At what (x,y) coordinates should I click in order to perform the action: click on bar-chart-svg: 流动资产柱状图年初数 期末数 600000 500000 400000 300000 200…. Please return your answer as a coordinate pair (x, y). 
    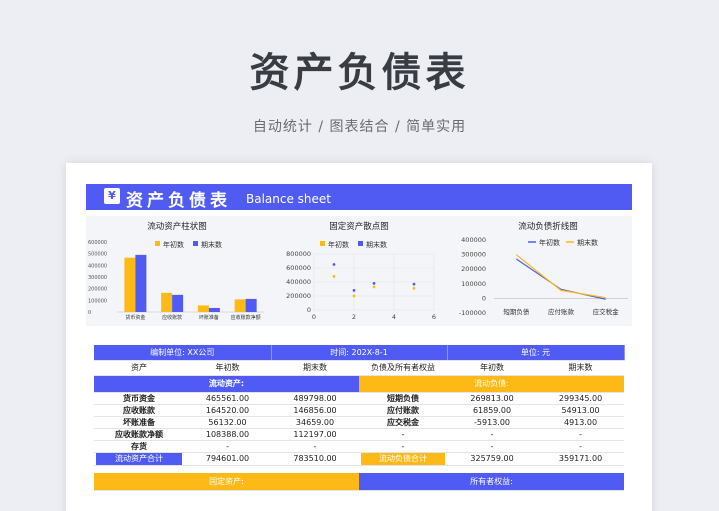
    Looking at the image, I should click on (176, 271).